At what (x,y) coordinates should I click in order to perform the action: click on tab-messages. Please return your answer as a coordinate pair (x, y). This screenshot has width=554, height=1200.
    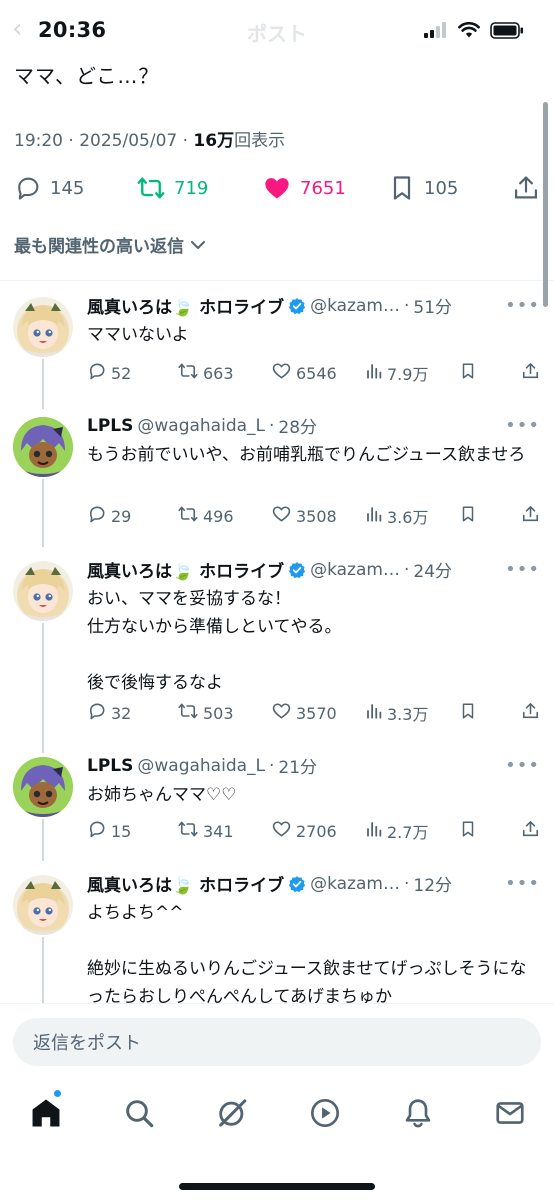
    Looking at the image, I should click on (510, 1113).